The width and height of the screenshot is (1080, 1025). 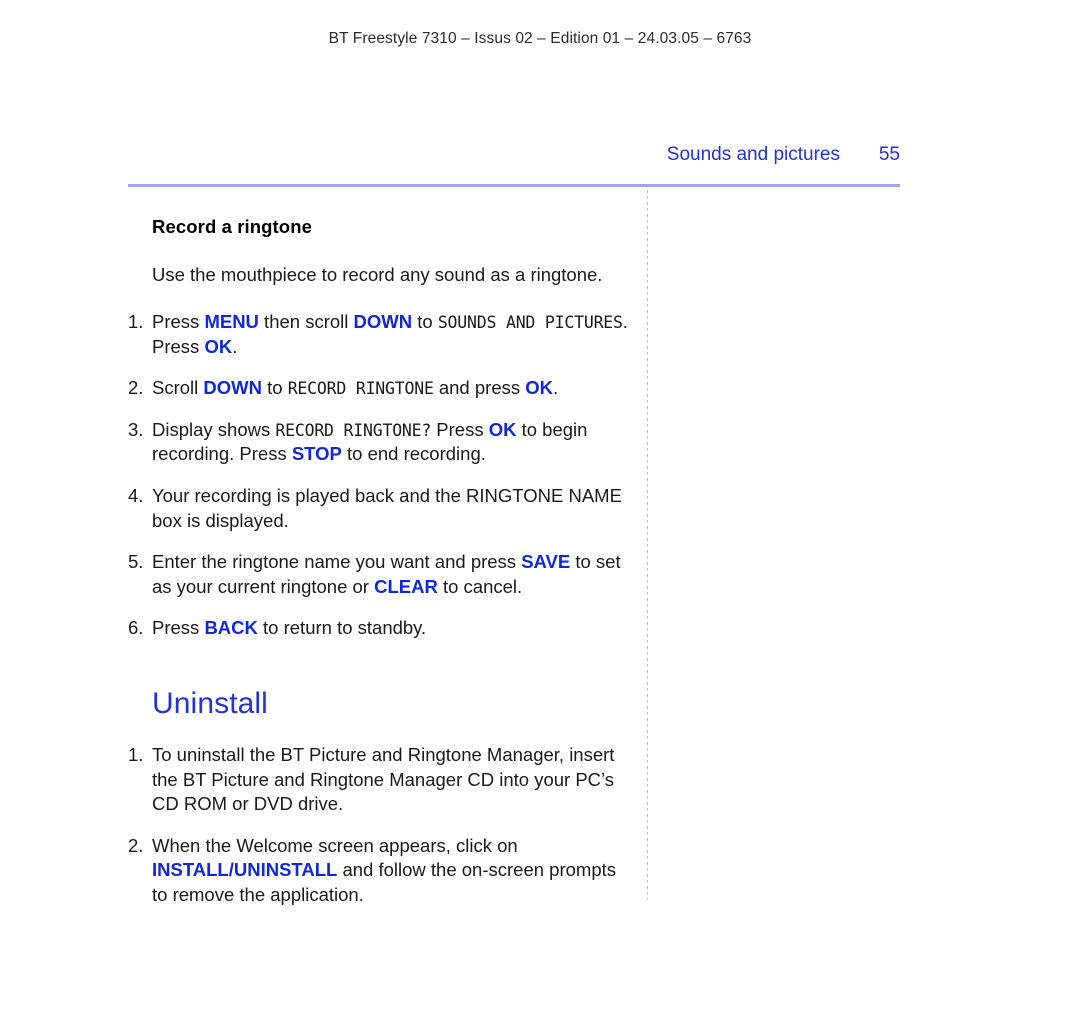 I want to click on uninstall-heading: Uninstall, so click(x=210, y=703).